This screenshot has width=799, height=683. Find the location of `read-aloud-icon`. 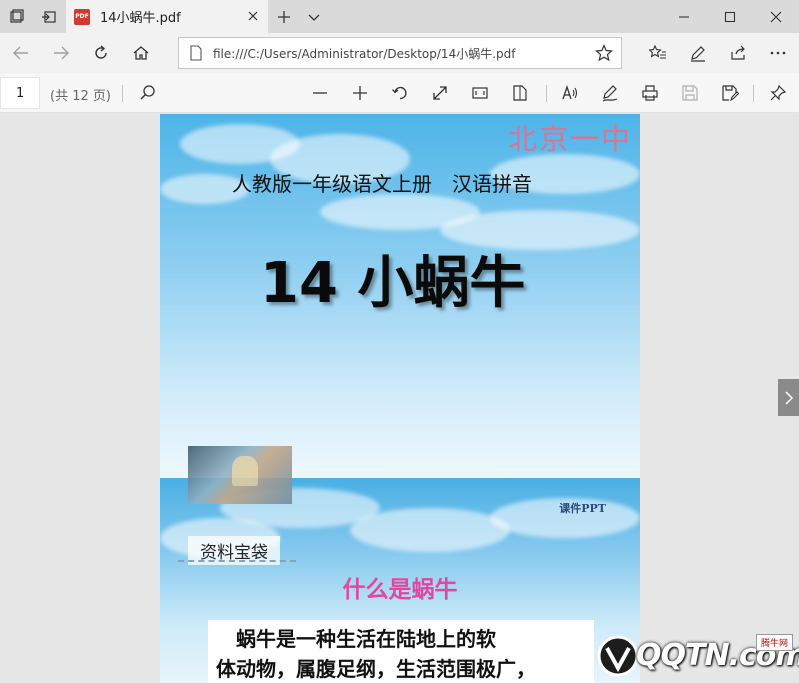

read-aloud-icon is located at coordinates (570, 92).